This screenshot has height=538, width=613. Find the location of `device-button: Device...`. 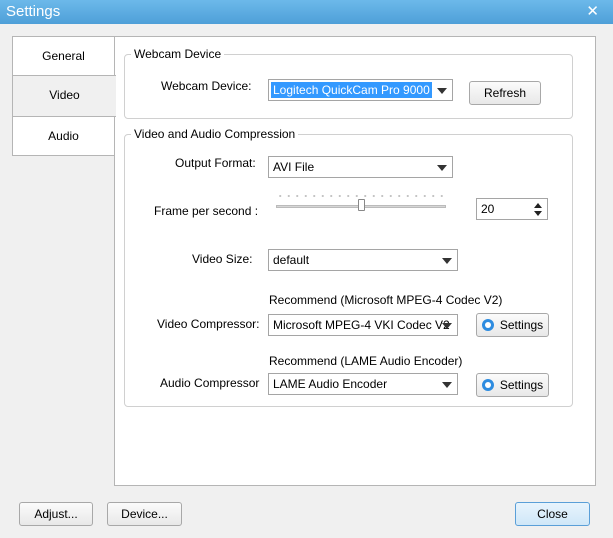

device-button: Device... is located at coordinates (144, 514).